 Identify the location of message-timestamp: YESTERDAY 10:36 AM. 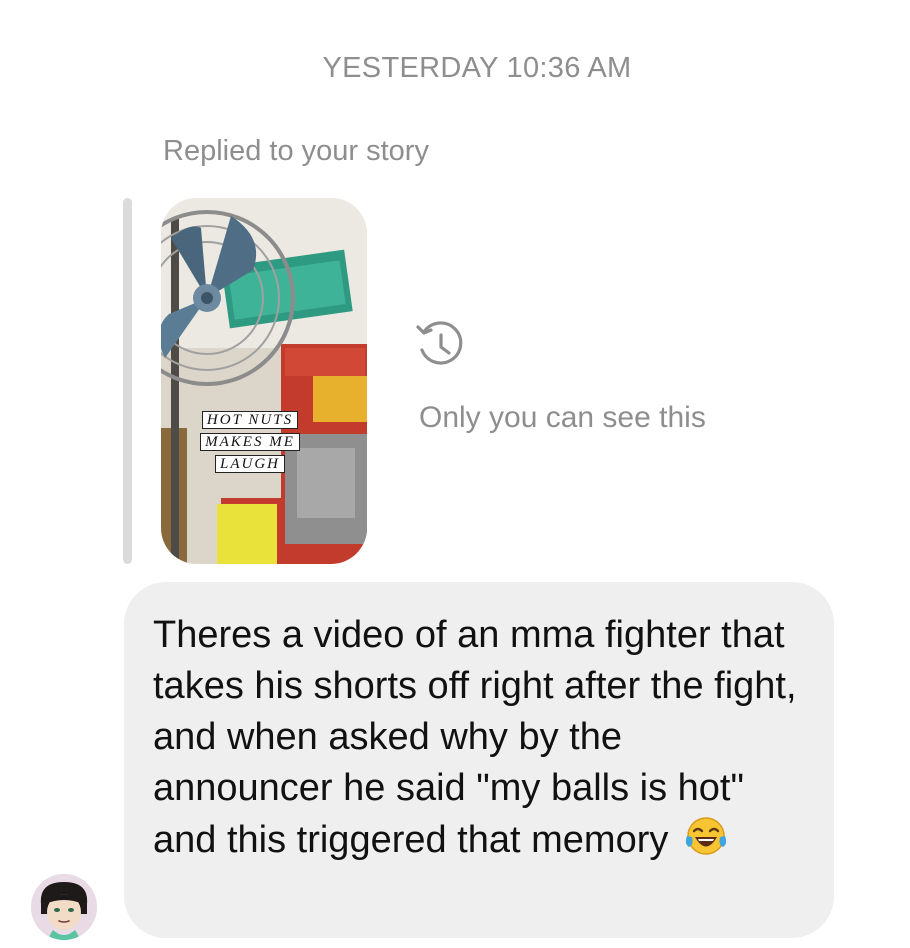
(477, 68).